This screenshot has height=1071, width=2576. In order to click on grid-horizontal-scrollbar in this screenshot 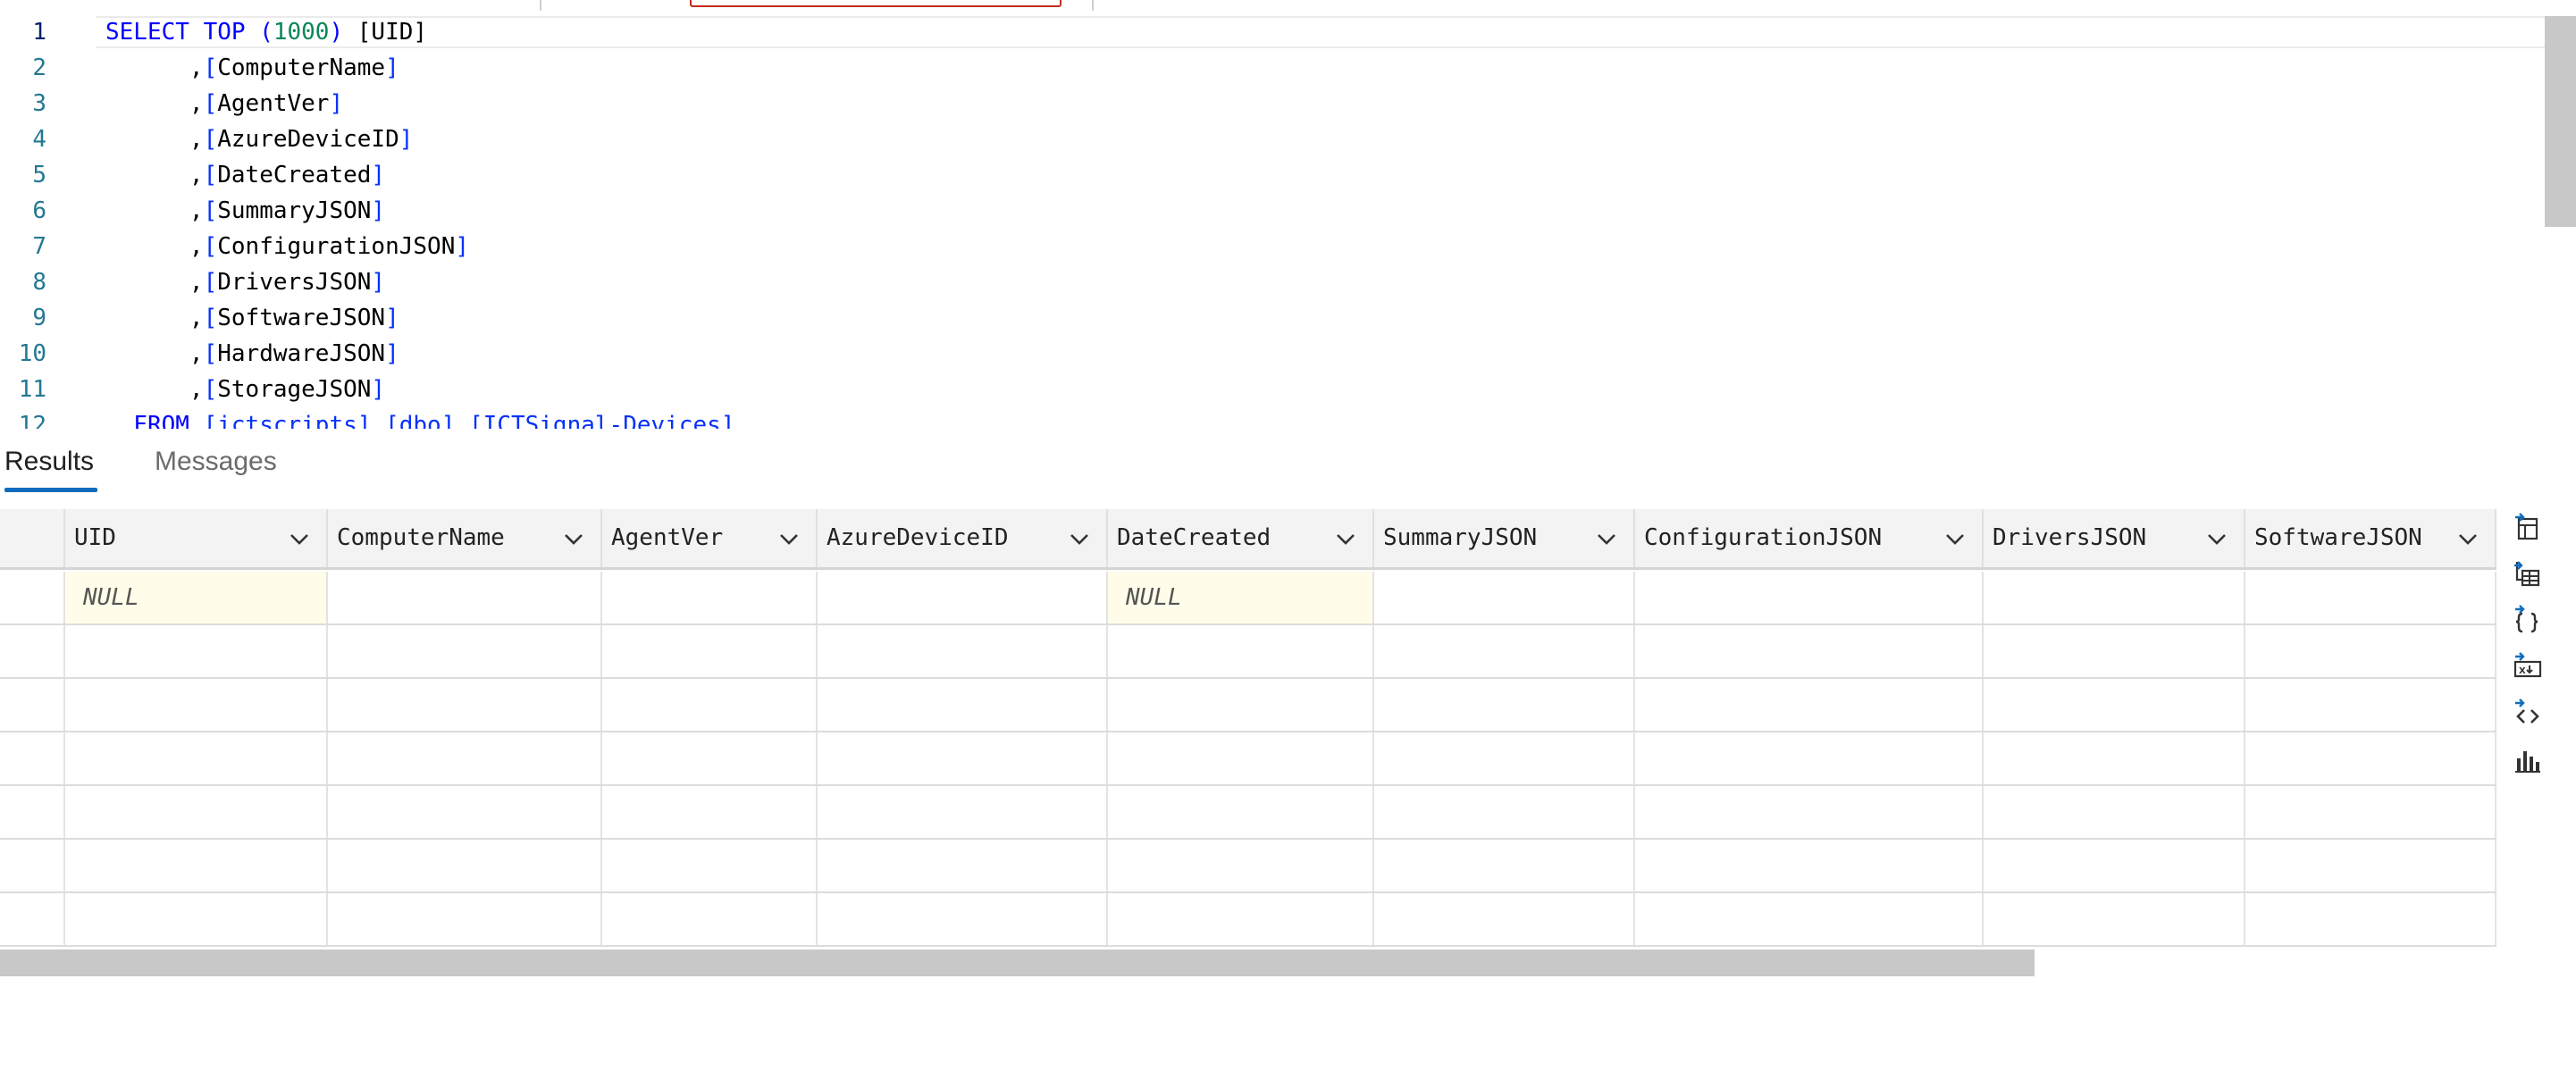, I will do `click(1017, 963)`.